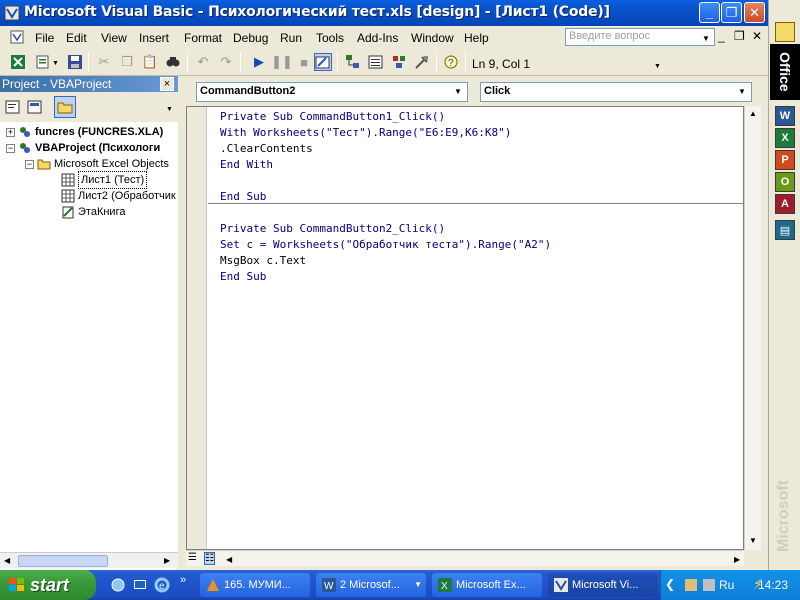 This screenshot has width=800, height=600. Describe the element at coordinates (753, 540) in the screenshot. I see `scroll-down-icon: ▼` at that location.